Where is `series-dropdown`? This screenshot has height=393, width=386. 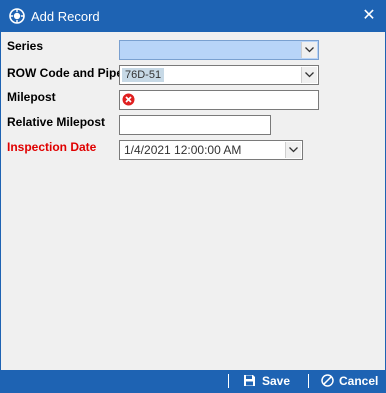 series-dropdown is located at coordinates (219, 50).